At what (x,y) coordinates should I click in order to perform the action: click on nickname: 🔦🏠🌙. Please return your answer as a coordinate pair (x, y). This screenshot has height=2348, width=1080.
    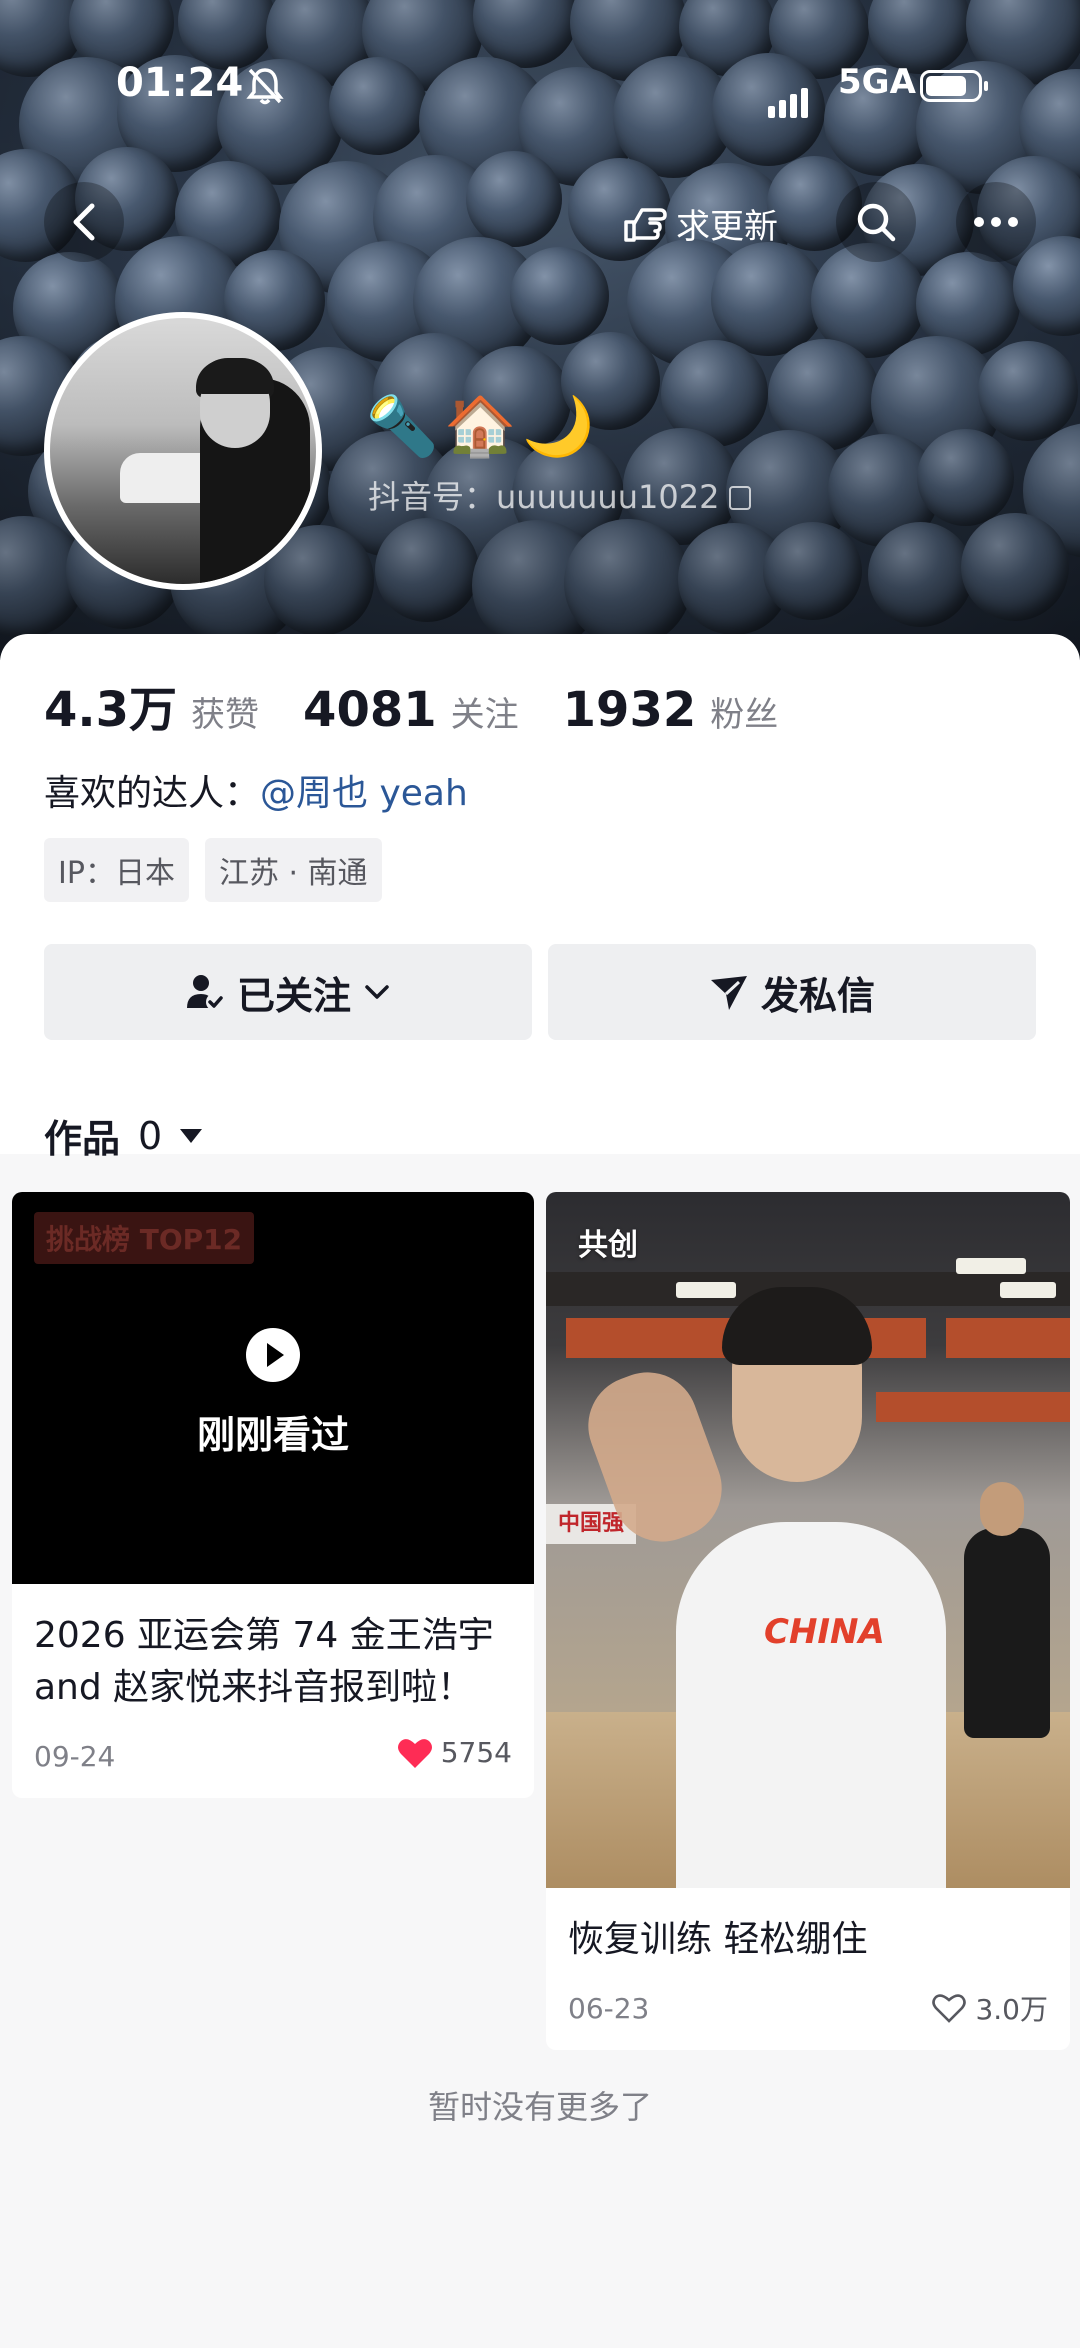
    Looking at the image, I should click on (483, 426).